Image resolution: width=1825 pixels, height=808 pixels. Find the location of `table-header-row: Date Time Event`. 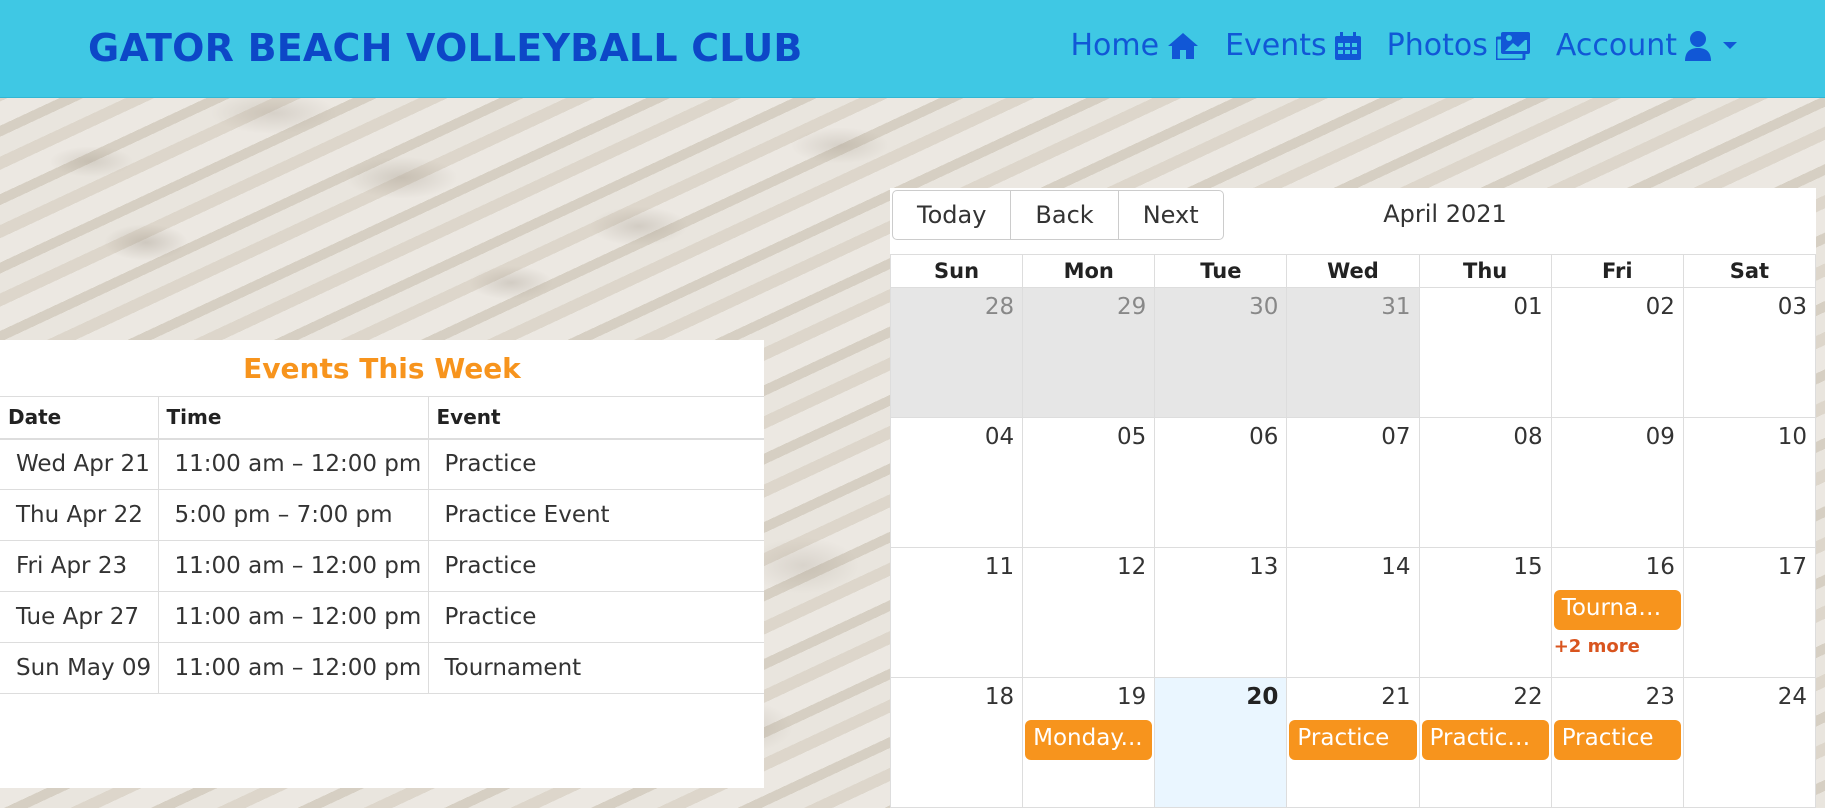

table-header-row: Date Time Event is located at coordinates (382, 418).